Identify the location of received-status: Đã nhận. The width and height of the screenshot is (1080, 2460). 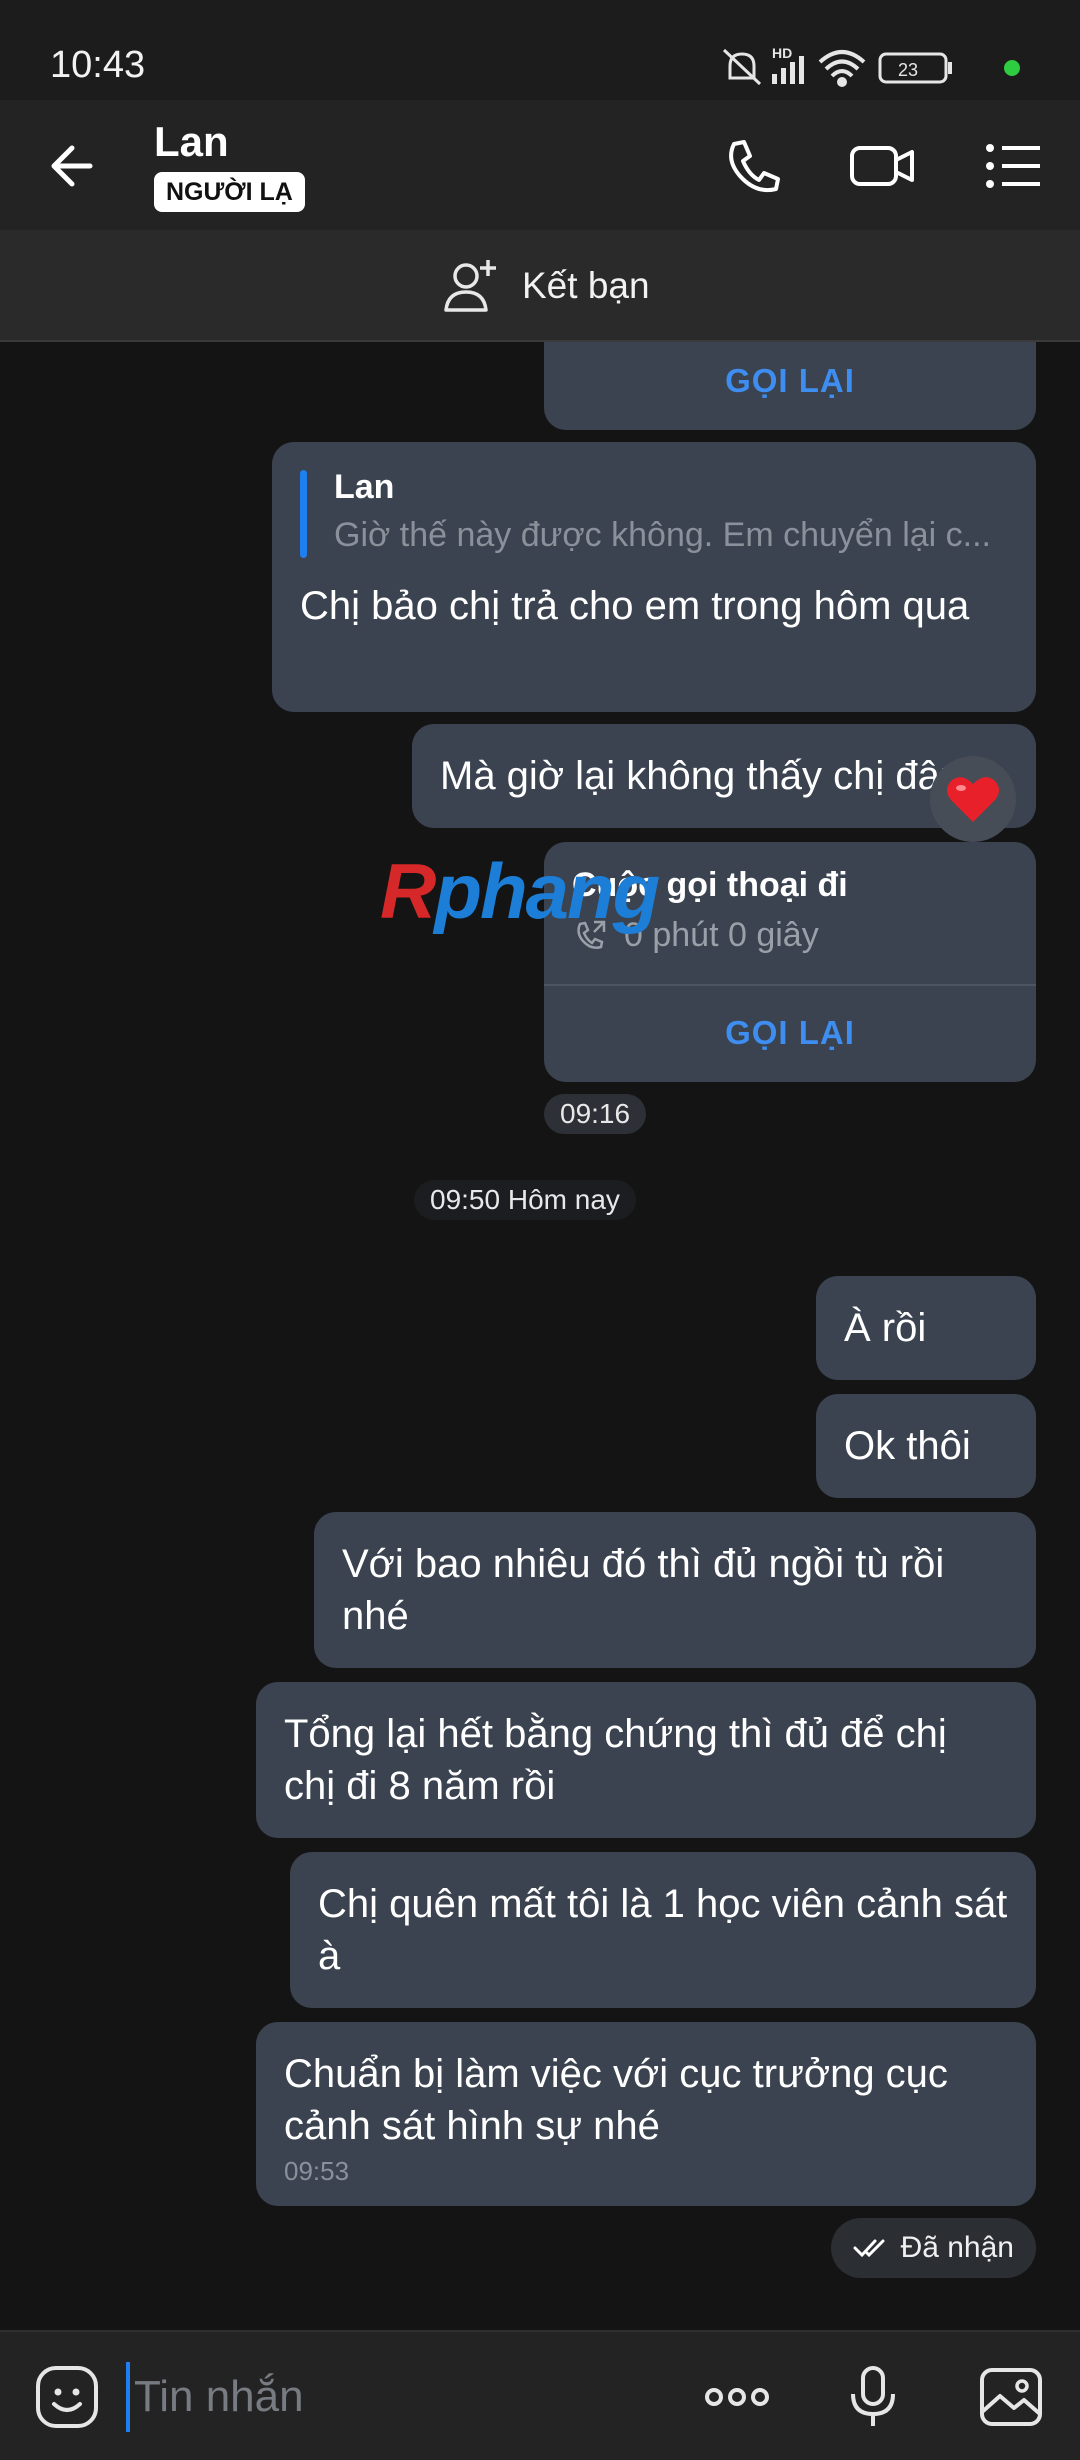
(933, 2248).